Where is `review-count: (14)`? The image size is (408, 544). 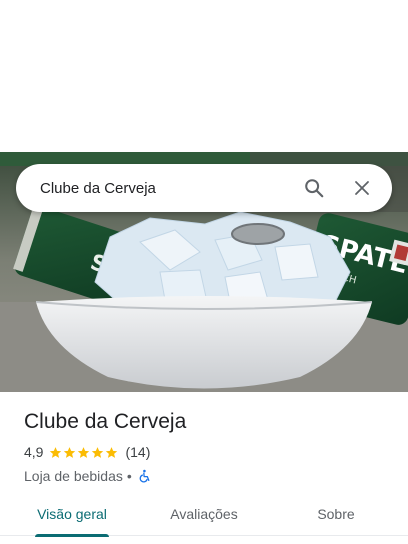
review-count: (14) is located at coordinates (138, 452).